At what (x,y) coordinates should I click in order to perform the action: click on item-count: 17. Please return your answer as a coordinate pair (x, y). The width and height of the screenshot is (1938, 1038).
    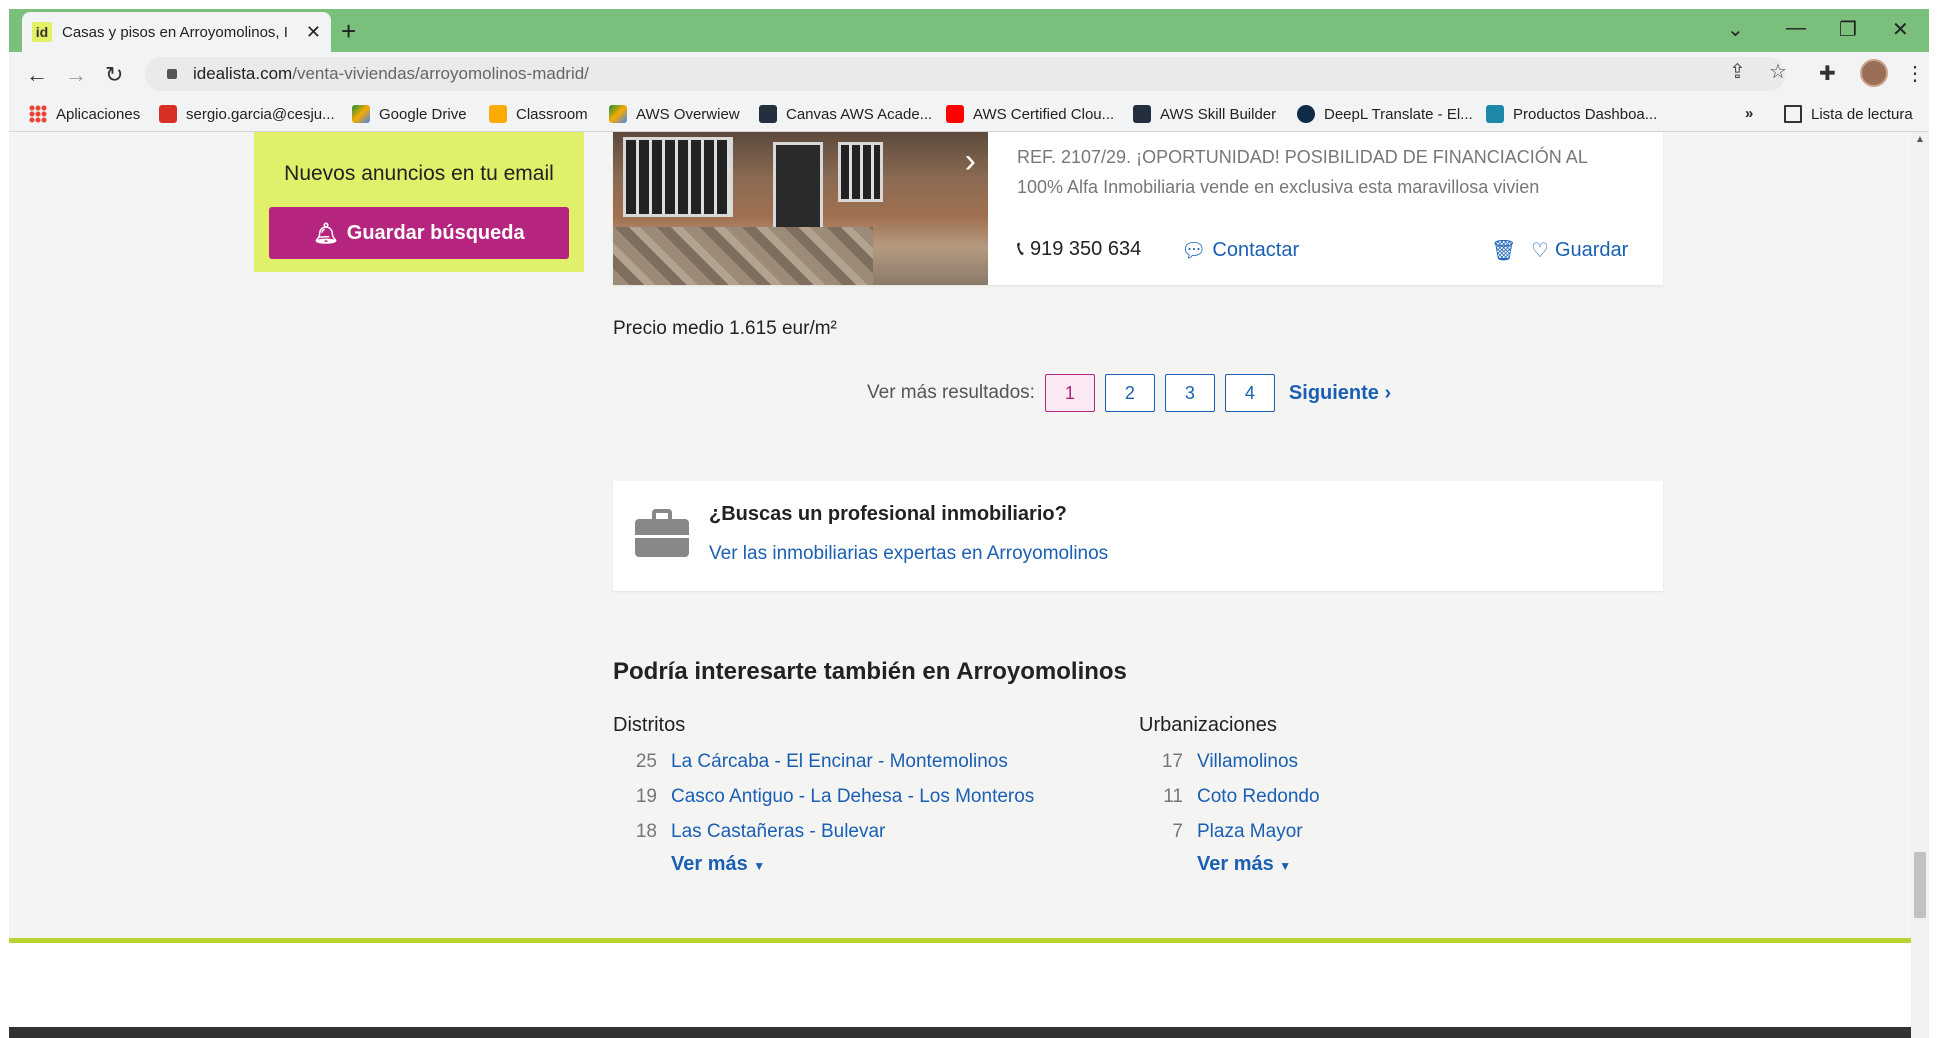
    Looking at the image, I should click on (1172, 761).